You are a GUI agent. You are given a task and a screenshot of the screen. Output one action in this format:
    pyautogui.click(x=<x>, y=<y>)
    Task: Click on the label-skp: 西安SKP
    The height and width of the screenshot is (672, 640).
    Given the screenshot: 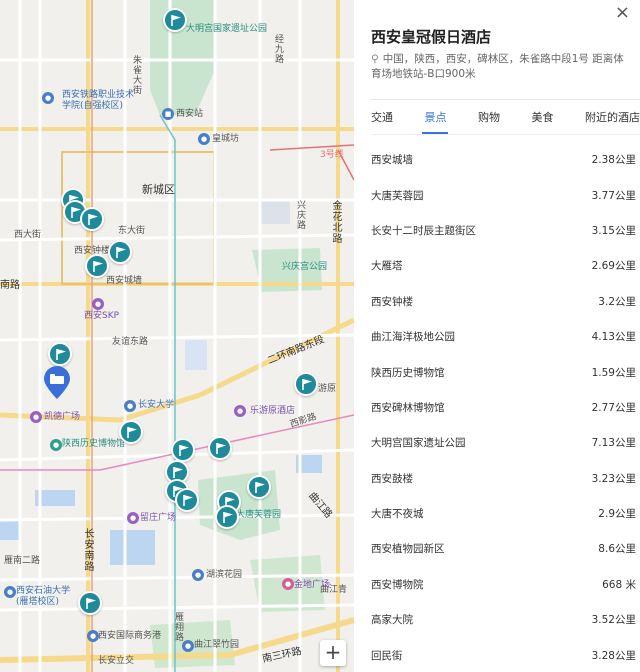 What is the action you would take?
    pyautogui.click(x=102, y=316)
    